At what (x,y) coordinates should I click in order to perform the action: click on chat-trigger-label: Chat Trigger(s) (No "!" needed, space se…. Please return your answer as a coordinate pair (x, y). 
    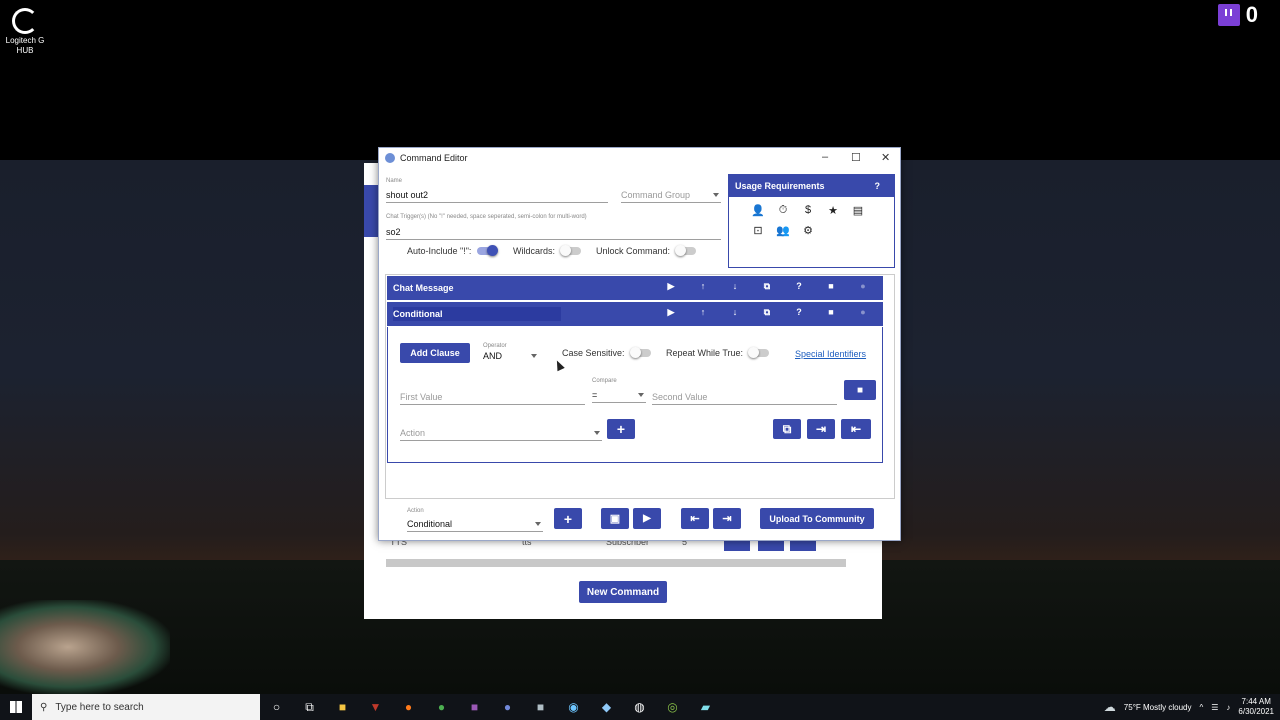
    Looking at the image, I should click on (486, 217).